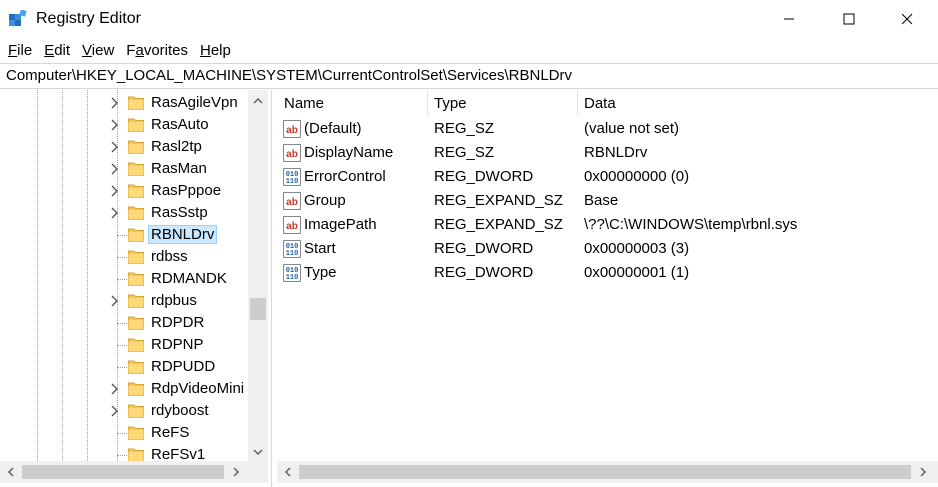 The image size is (938, 487). Describe the element at coordinates (124, 411) in the screenshot. I see `tree-item-rdyboost: rdyboost` at that location.